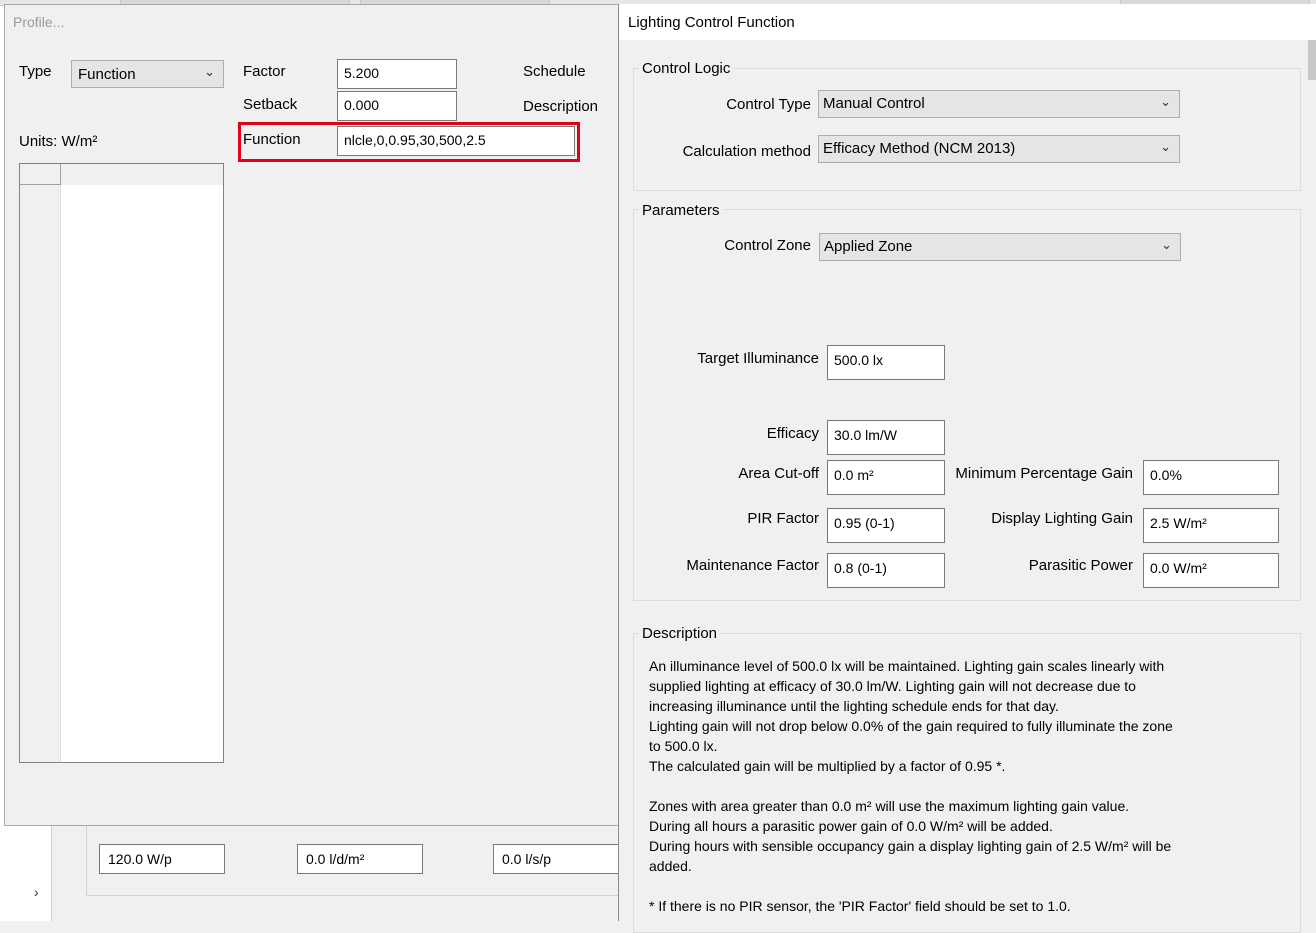  I want to click on factor-label: Factor, so click(264, 71).